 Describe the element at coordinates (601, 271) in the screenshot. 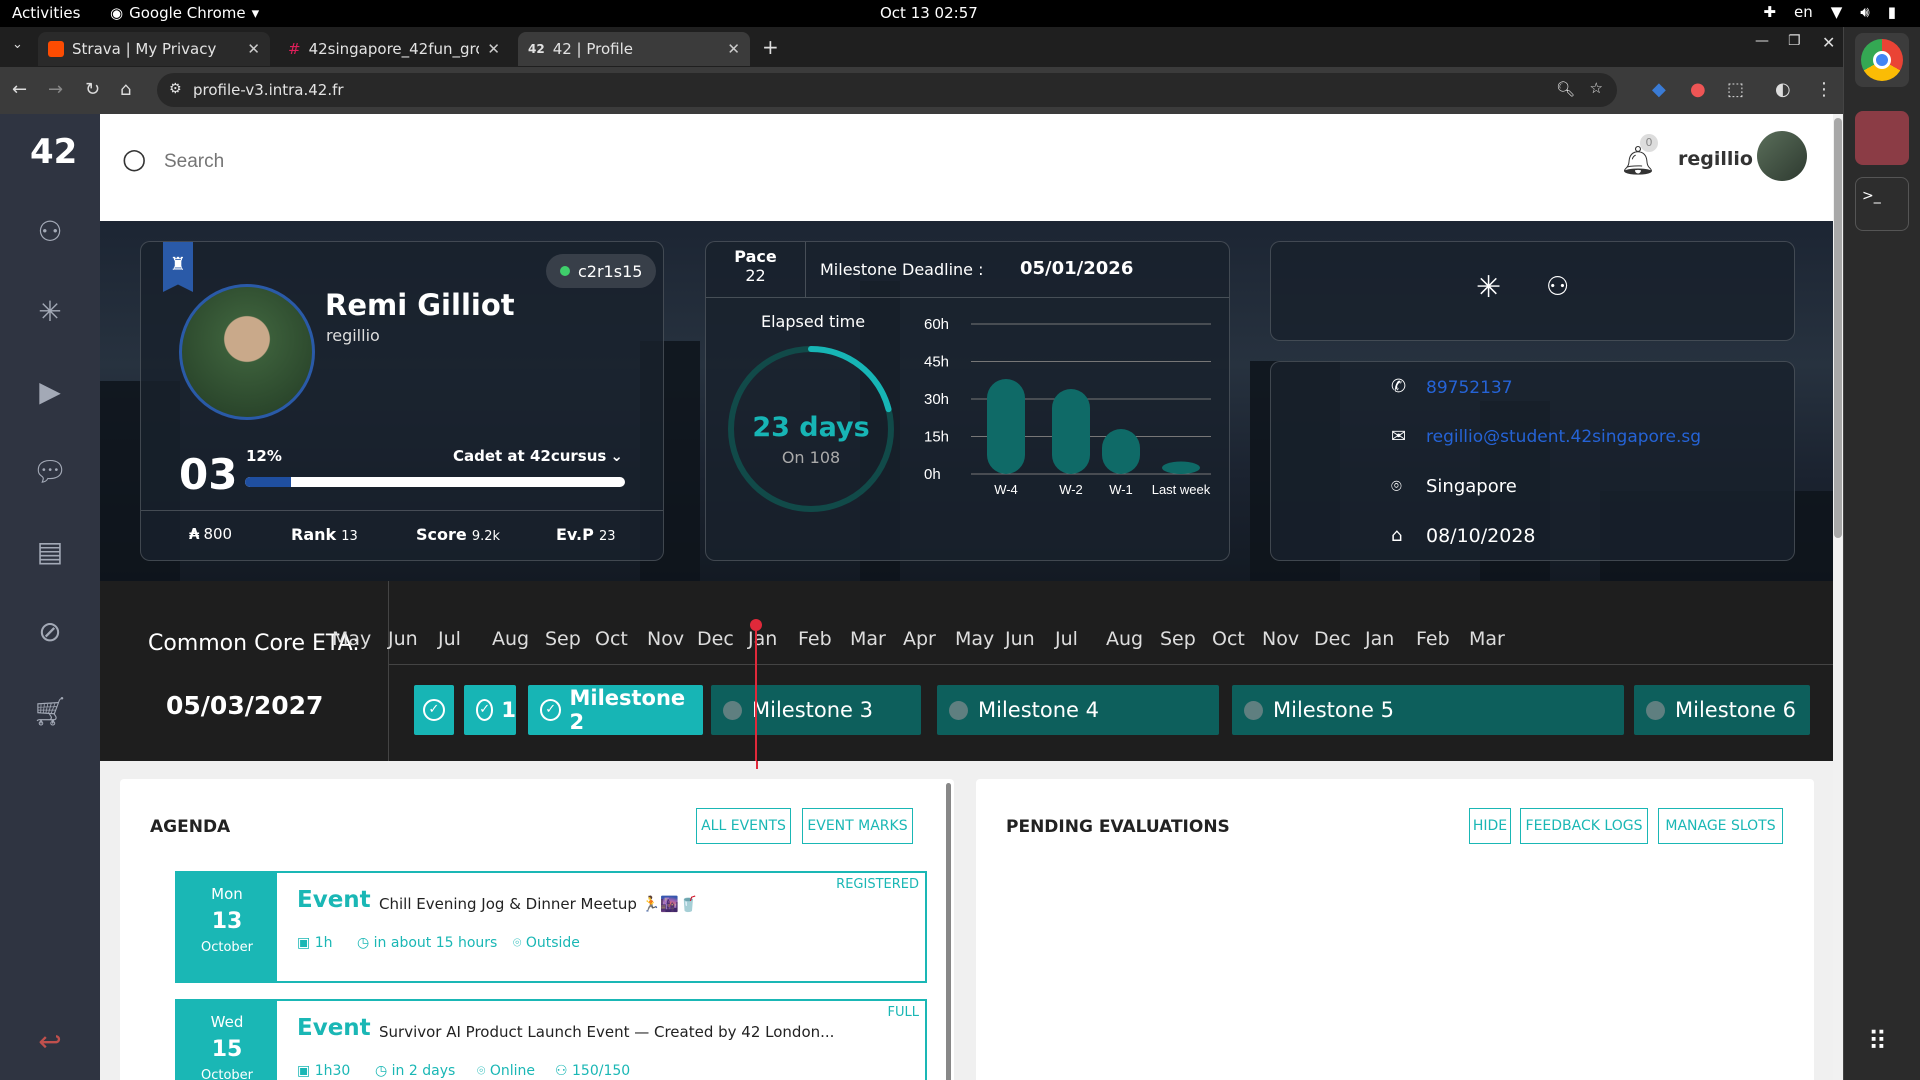

I see `location-status: c2r1s15` at that location.